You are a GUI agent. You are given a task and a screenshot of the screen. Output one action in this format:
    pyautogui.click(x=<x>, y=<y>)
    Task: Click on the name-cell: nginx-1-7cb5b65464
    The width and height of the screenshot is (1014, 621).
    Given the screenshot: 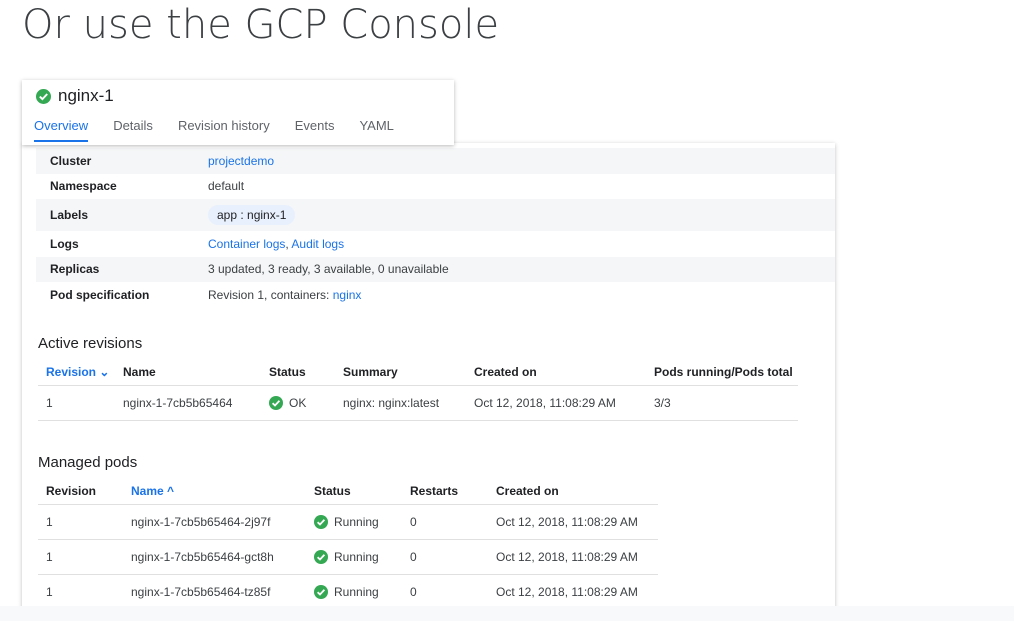 What is the action you would take?
    pyautogui.click(x=196, y=403)
    